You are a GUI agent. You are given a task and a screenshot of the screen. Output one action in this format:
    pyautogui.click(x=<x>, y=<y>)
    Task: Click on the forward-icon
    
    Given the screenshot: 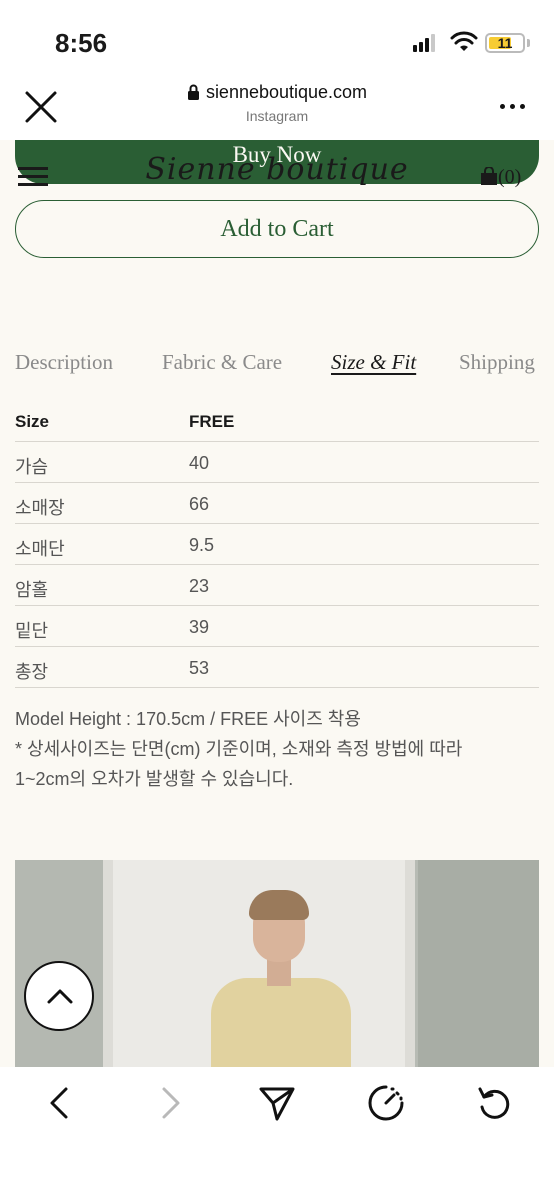 What is the action you would take?
    pyautogui.click(x=170, y=1103)
    